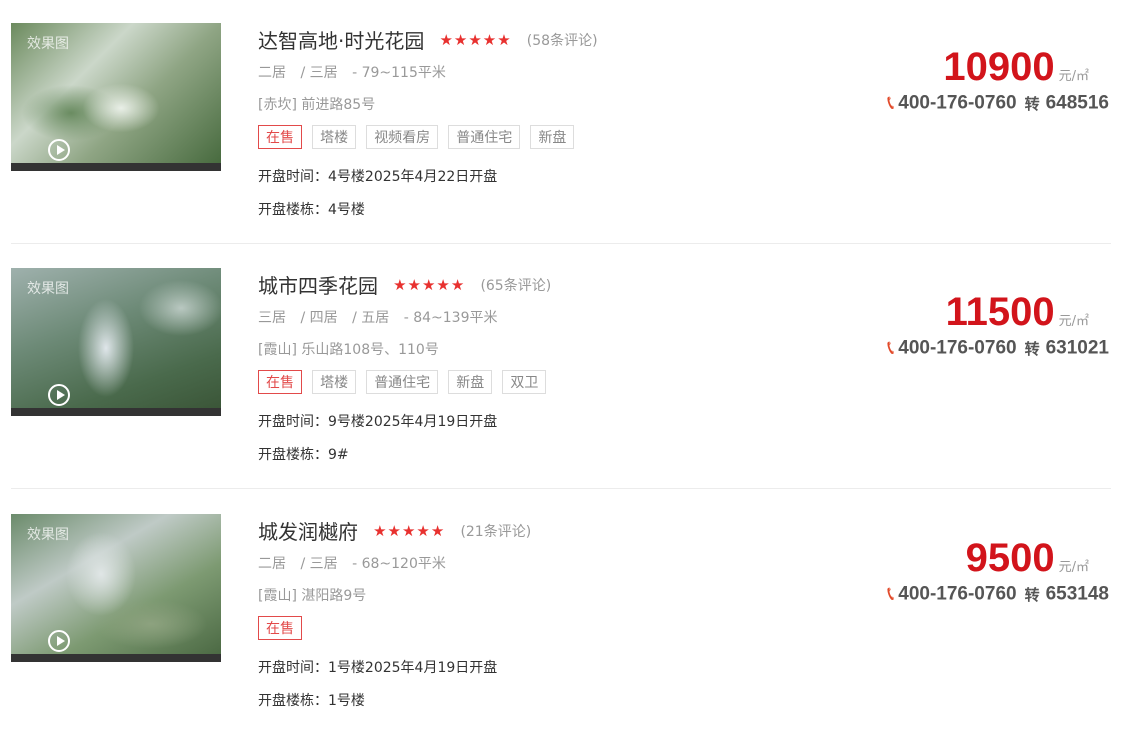 The image size is (1129, 736). What do you see at coordinates (450, 318) in the screenshot?
I see `area-range: - 84~139平米` at bounding box center [450, 318].